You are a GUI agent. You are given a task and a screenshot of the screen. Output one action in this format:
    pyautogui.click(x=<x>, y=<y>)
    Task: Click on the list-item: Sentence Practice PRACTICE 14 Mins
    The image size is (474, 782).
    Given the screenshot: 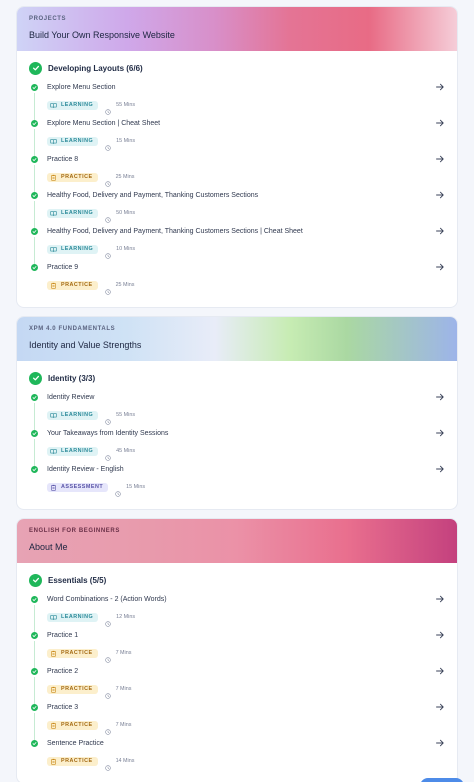 What is the action you would take?
    pyautogui.click(x=237, y=757)
    